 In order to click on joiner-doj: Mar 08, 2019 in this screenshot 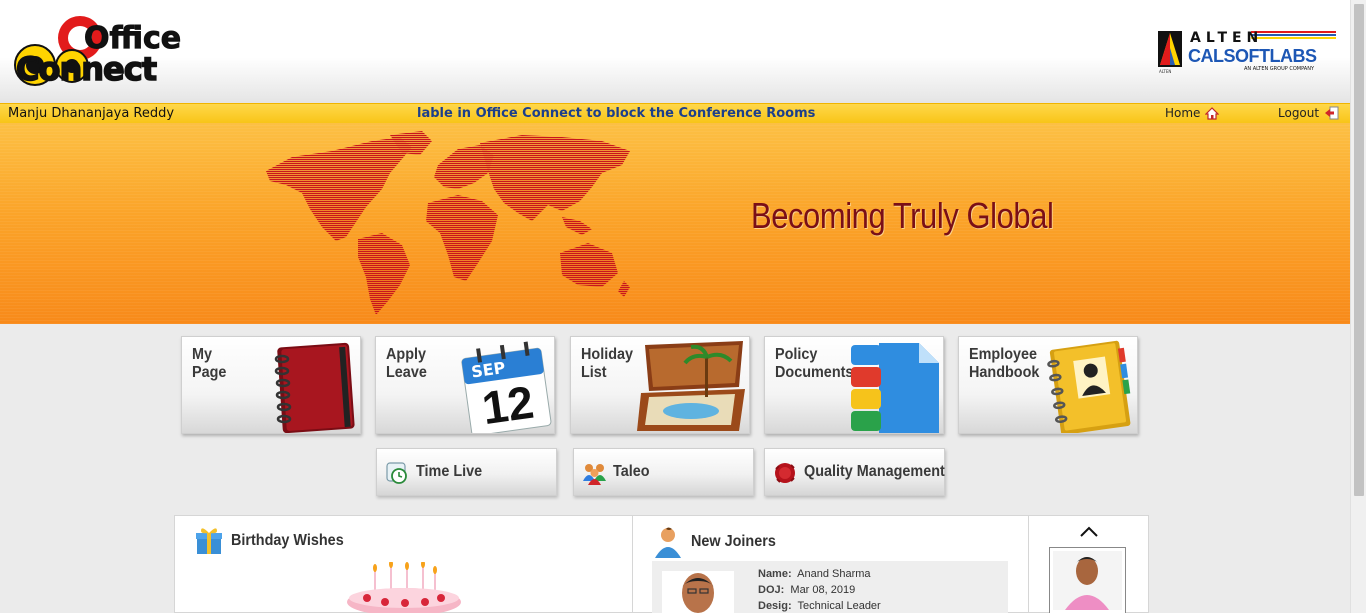, I will do `click(823, 590)`.